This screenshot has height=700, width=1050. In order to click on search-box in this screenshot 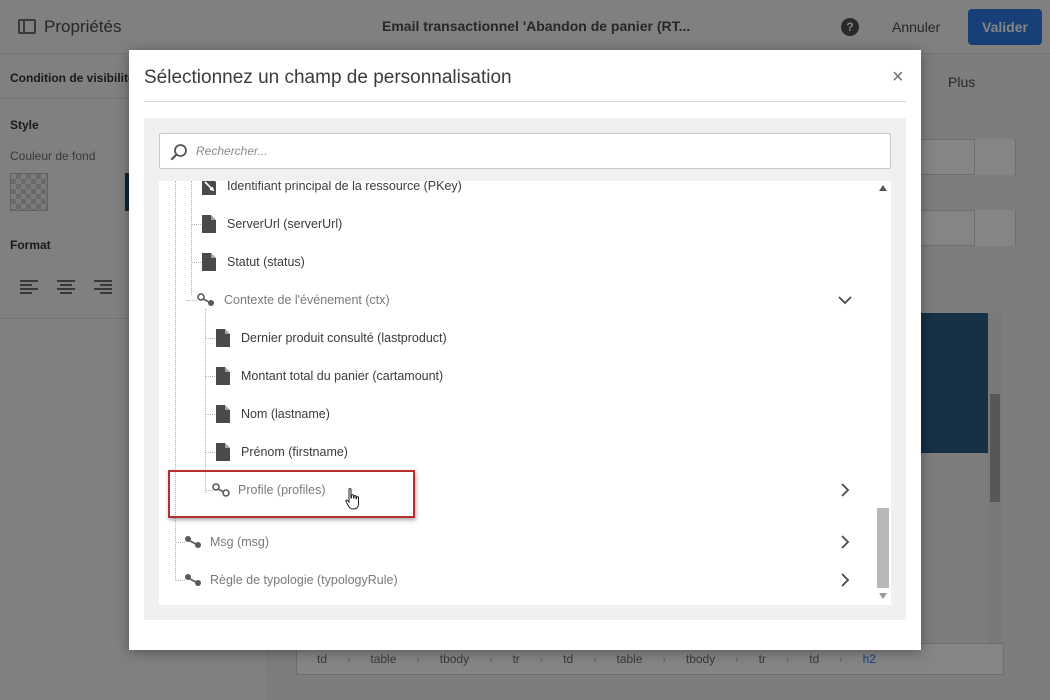, I will do `click(525, 151)`.